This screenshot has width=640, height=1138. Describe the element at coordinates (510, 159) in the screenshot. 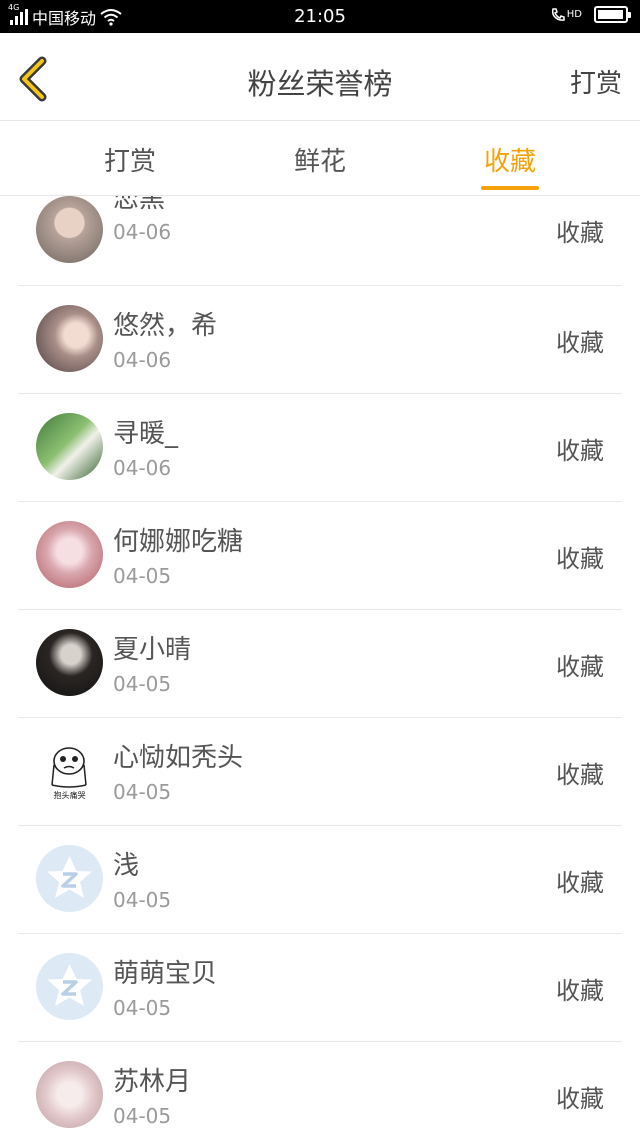

I see `tab-favorites: 收藏` at that location.